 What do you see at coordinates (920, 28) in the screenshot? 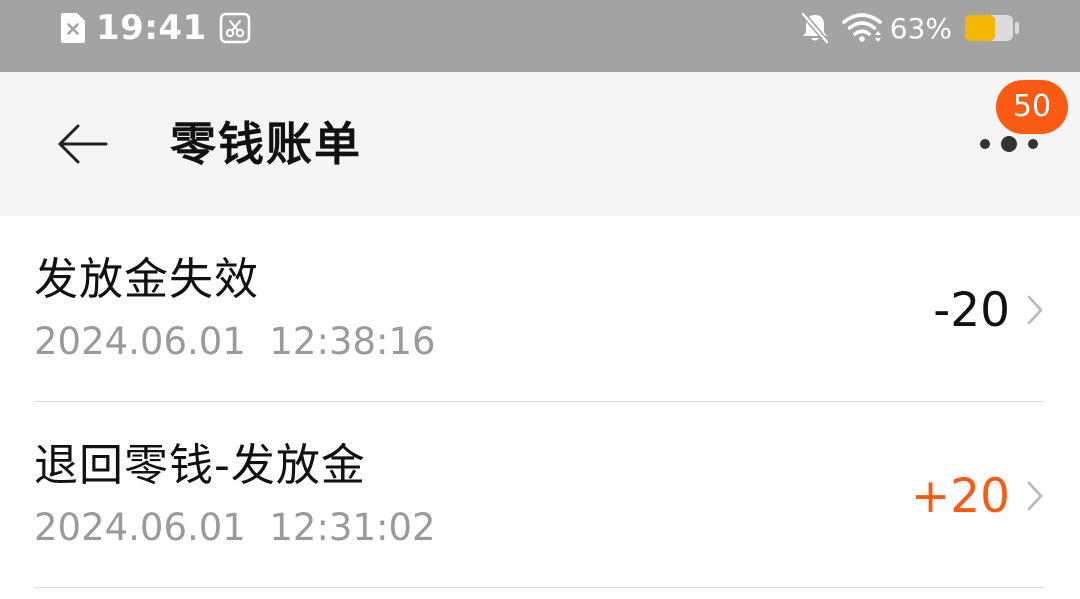
I see `battery-percent: 63%` at bounding box center [920, 28].